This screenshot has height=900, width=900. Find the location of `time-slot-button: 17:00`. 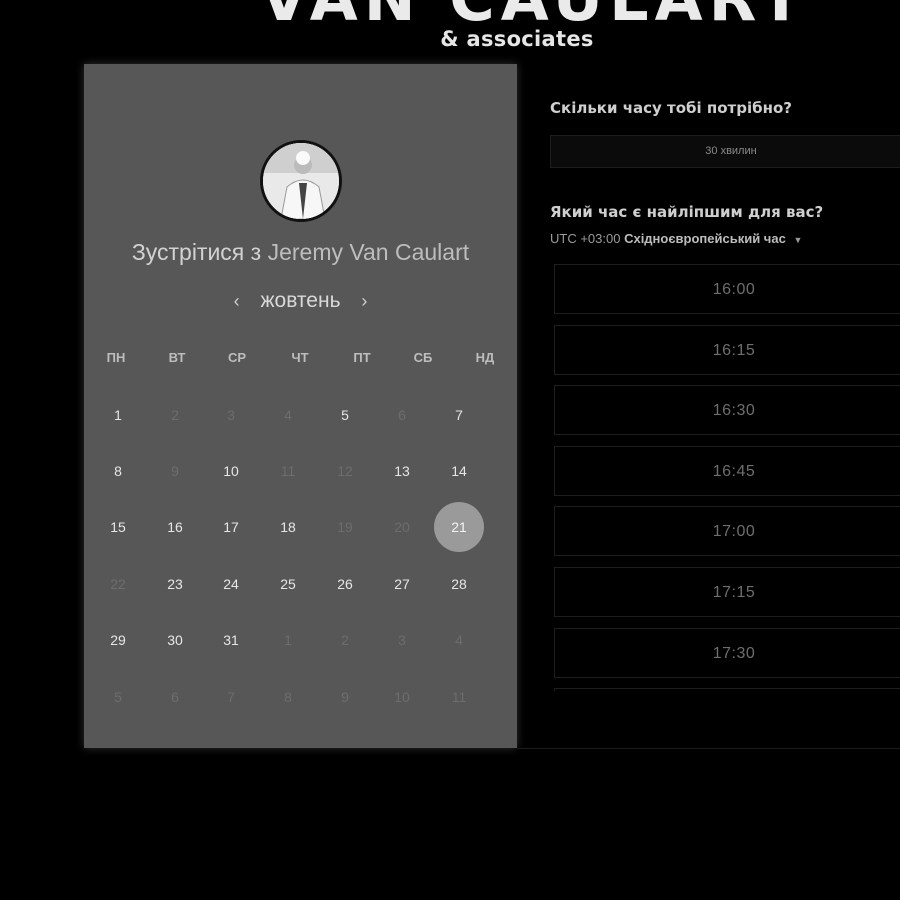

time-slot-button: 17:00 is located at coordinates (727, 531).